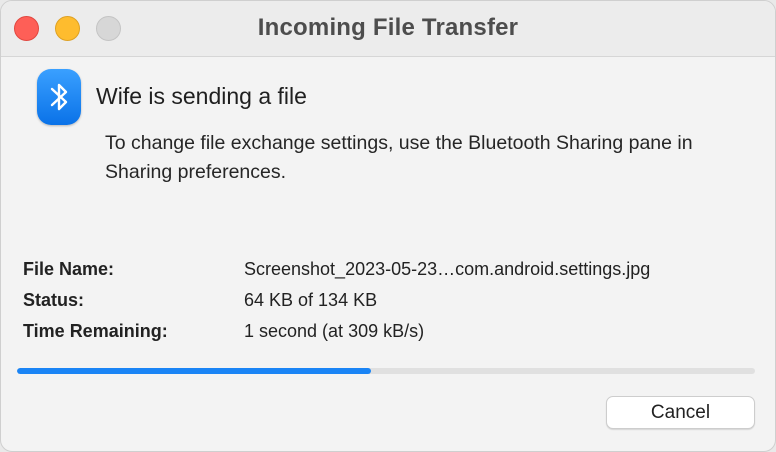  I want to click on file-name-label: File Name:, so click(69, 269).